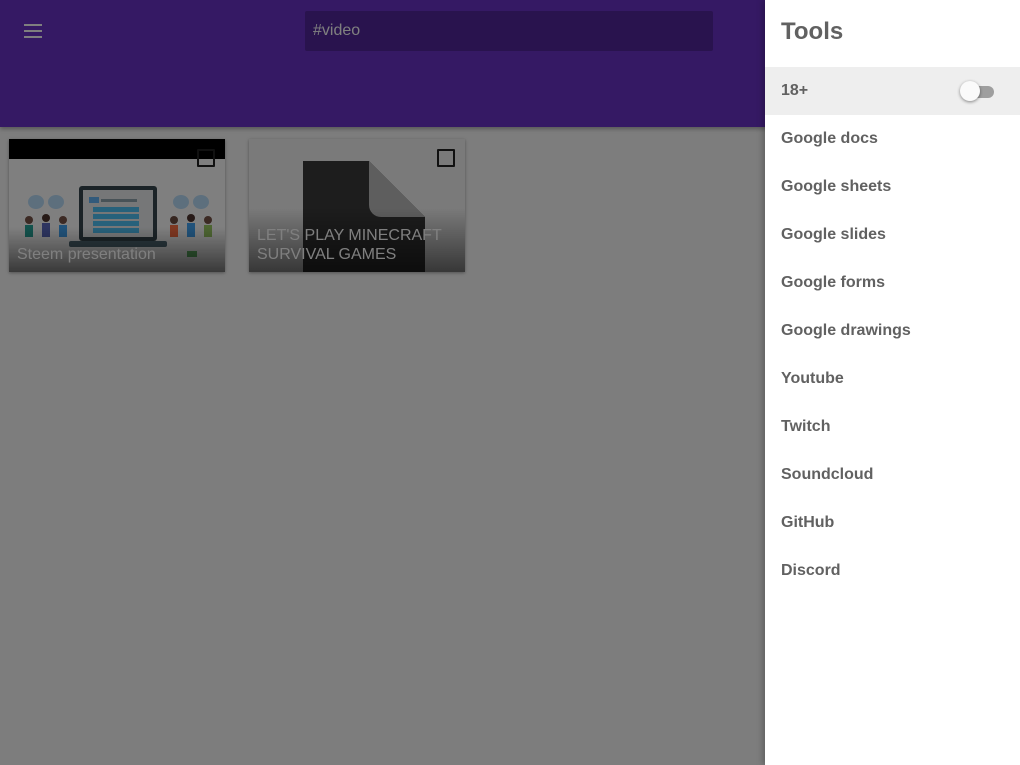 Image resolution: width=1020 pixels, height=765 pixels. Describe the element at coordinates (795, 90) in the screenshot. I see `drawer-item-label: 18+` at that location.